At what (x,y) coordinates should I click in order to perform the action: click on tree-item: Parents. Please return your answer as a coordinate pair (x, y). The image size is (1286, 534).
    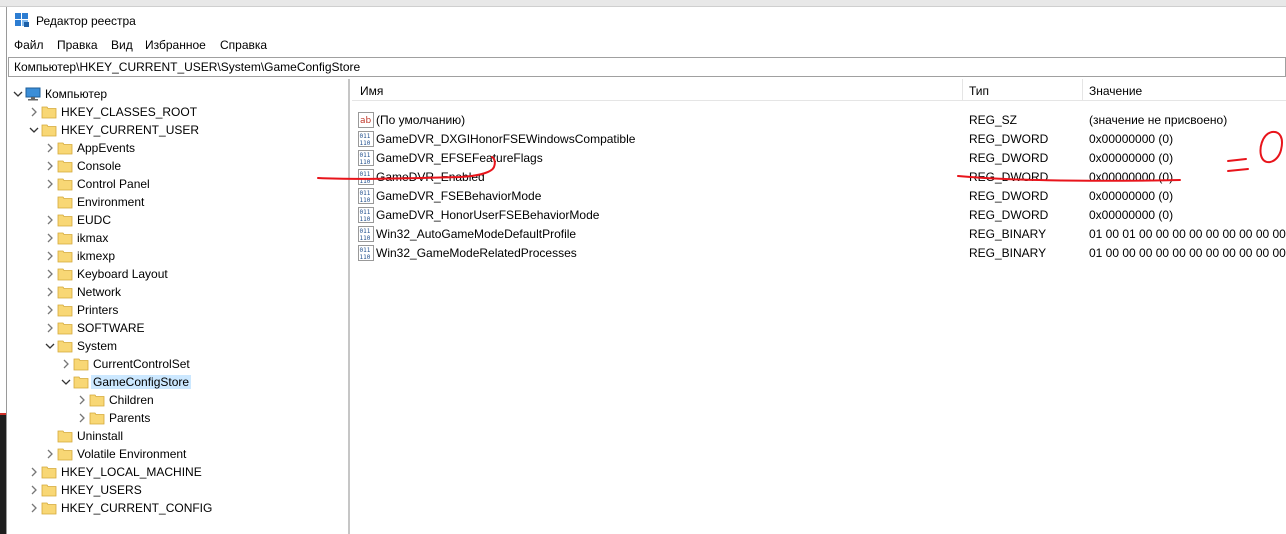
    Looking at the image, I should click on (178, 418).